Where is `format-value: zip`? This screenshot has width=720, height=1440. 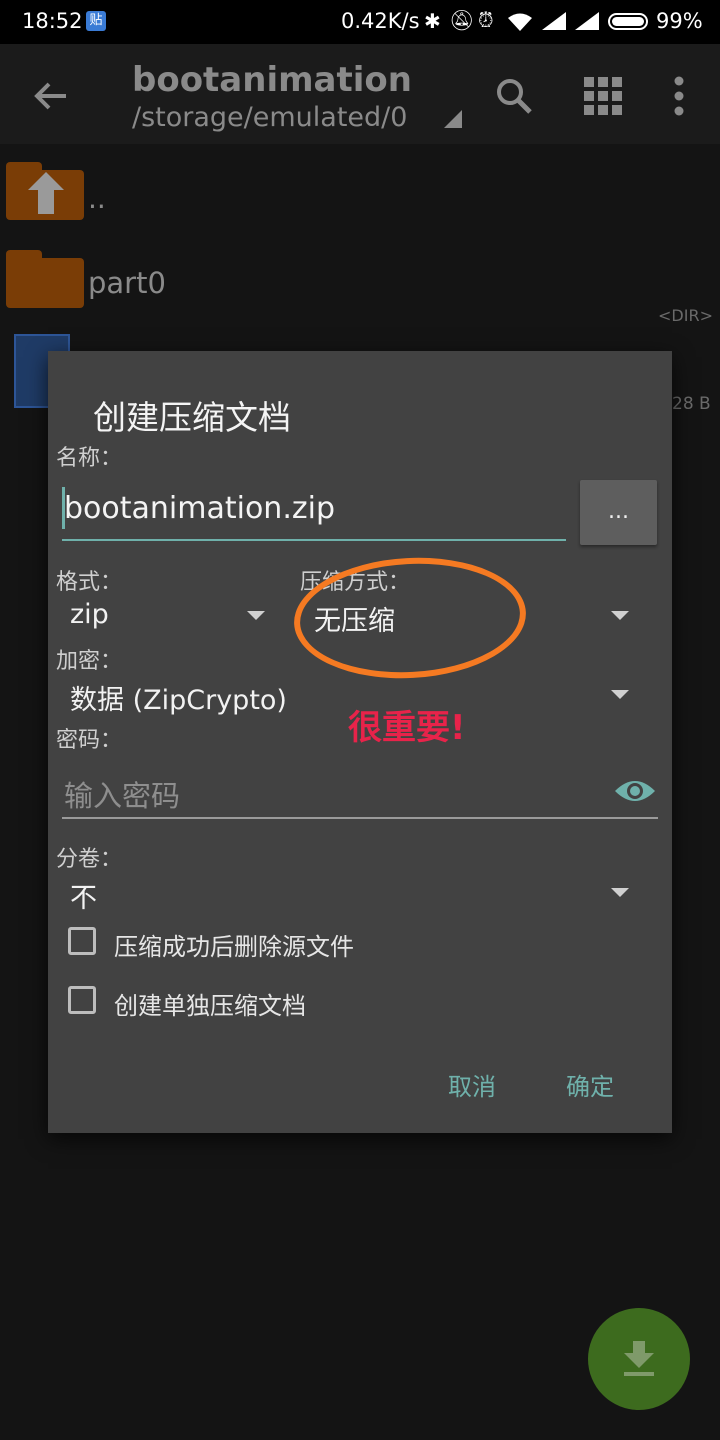 format-value: zip is located at coordinates (89, 614).